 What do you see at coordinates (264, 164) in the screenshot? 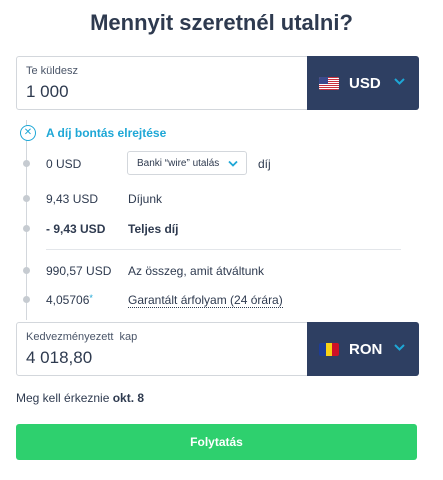
I see `fee-suffix: díj` at bounding box center [264, 164].